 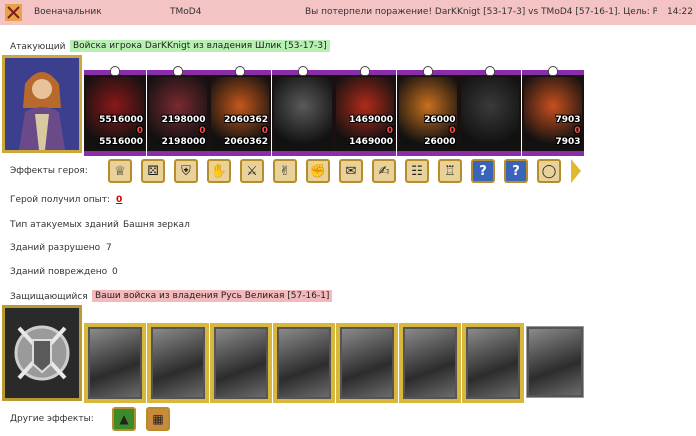 I want to click on crest-icon, so click(x=42, y=353).